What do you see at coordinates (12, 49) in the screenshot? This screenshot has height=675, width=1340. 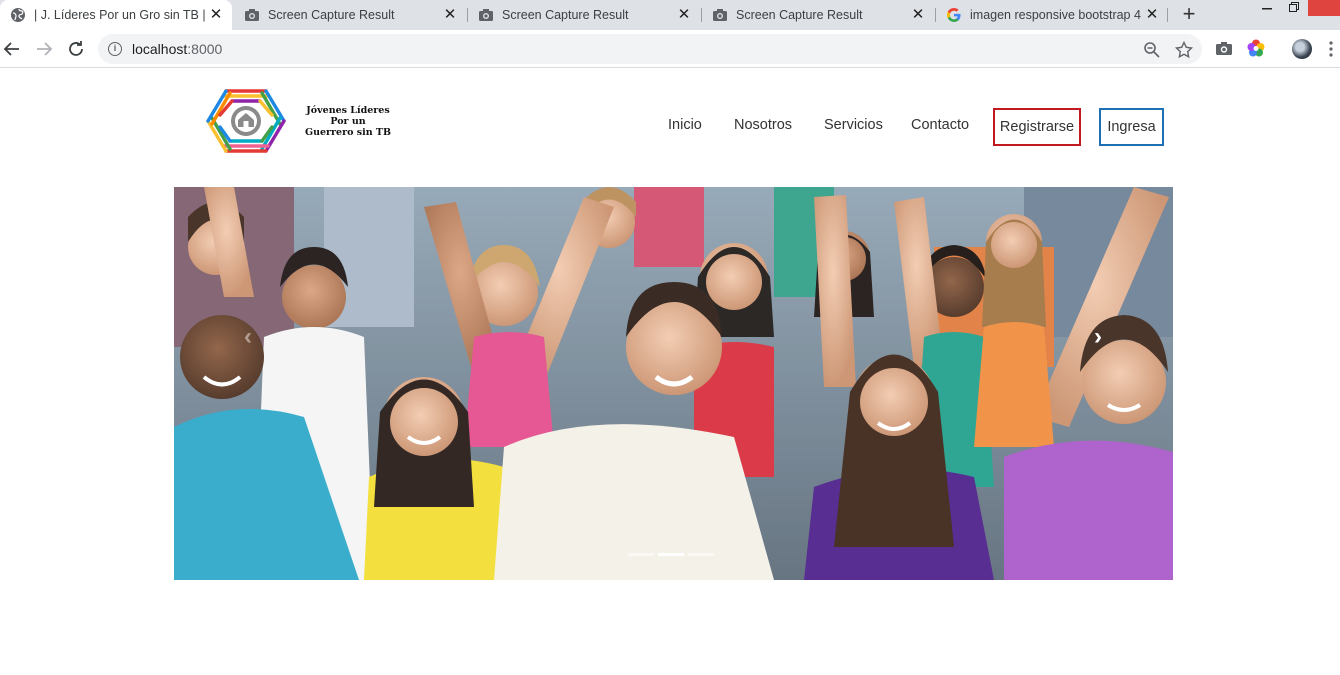 I see `back-arrow-icon` at bounding box center [12, 49].